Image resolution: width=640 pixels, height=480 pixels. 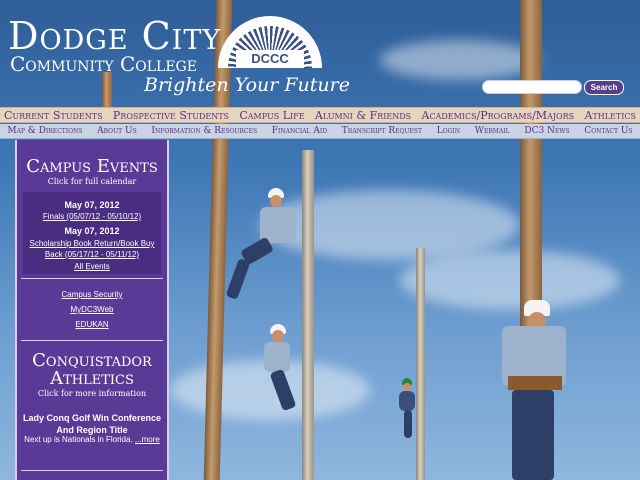 I want to click on subnav-information-resources: Information & Resources, so click(x=204, y=131).